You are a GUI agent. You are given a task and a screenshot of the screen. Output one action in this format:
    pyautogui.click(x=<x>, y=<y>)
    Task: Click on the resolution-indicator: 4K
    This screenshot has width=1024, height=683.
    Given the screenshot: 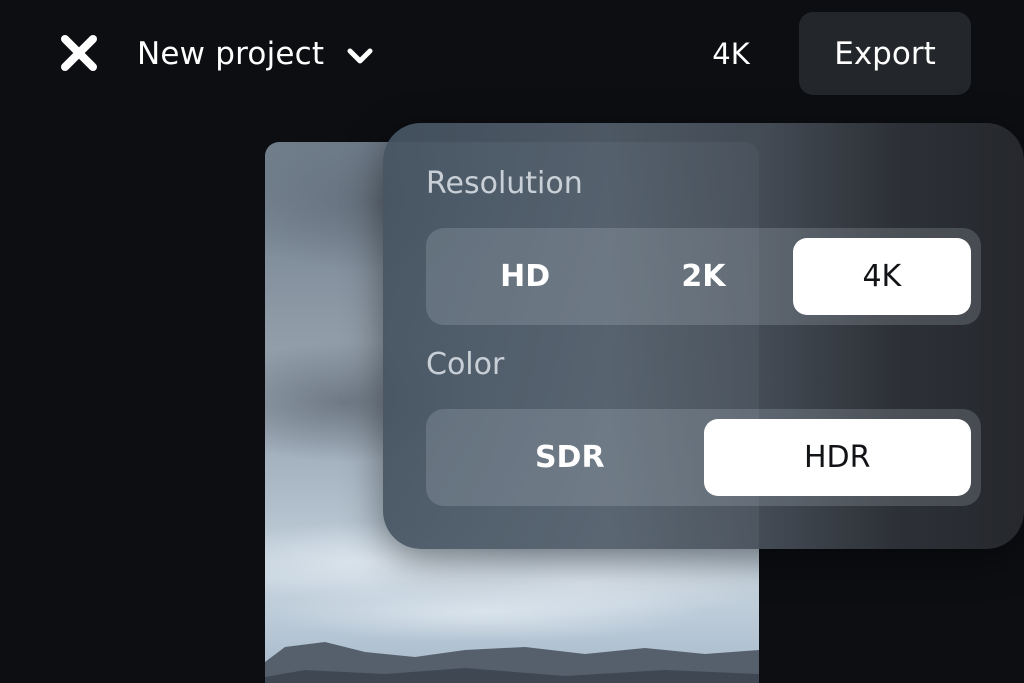 What is the action you would take?
    pyautogui.click(x=731, y=54)
    